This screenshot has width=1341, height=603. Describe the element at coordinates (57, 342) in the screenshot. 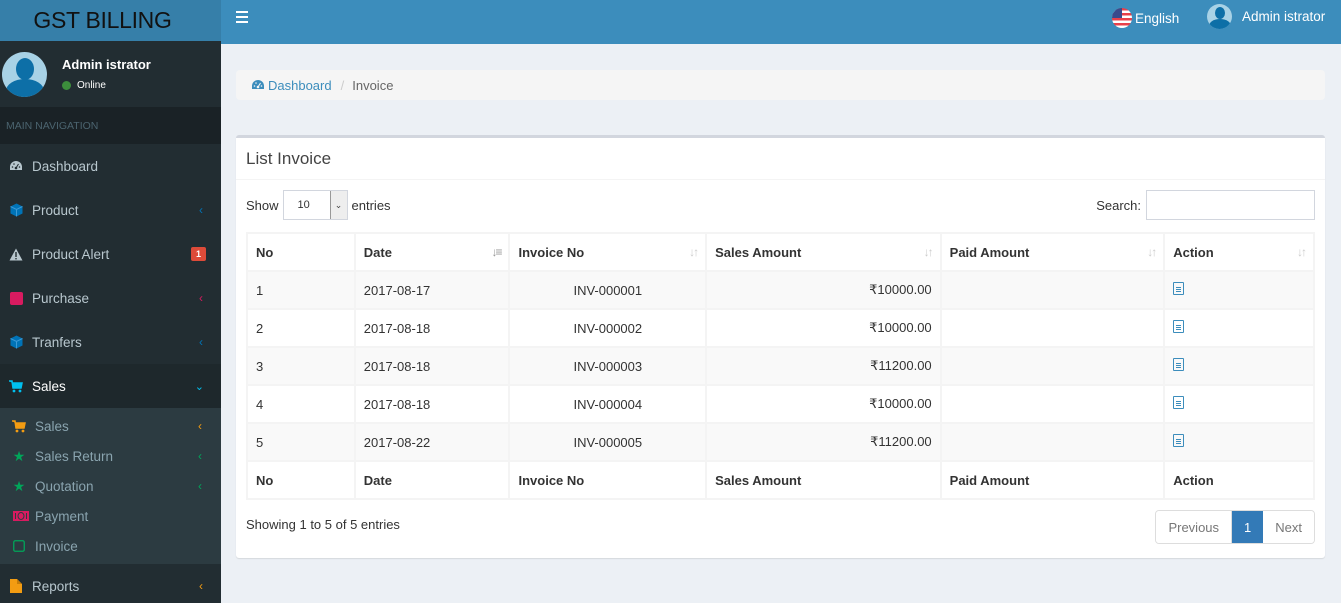

I see `sidebar-item-label: Tranfers` at that location.